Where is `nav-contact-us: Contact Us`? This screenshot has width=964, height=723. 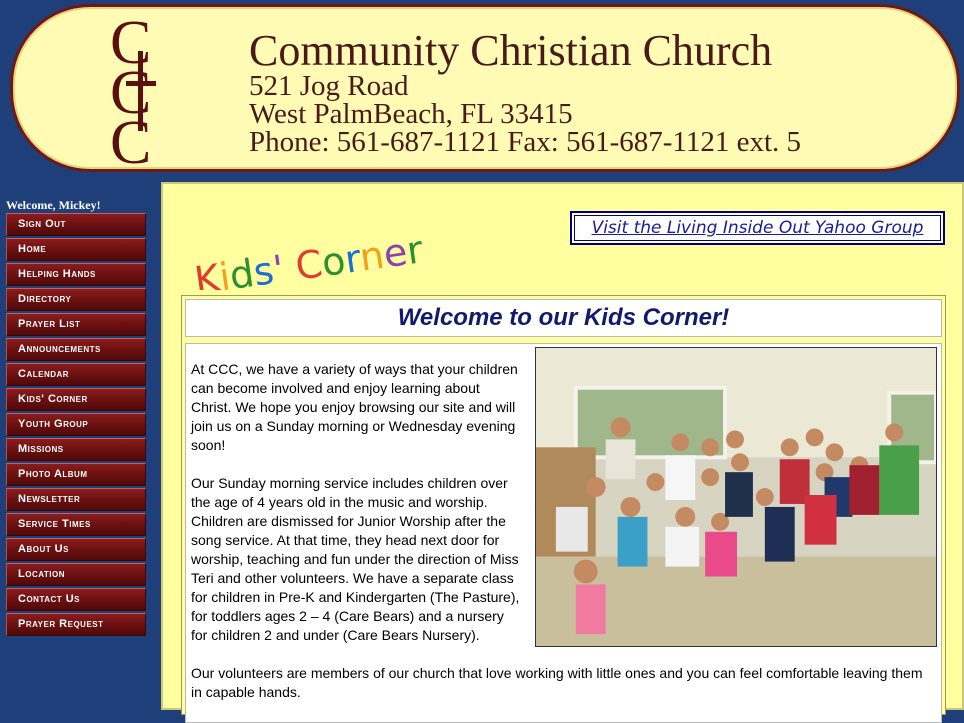
nav-contact-us: Contact Us is located at coordinates (76, 599).